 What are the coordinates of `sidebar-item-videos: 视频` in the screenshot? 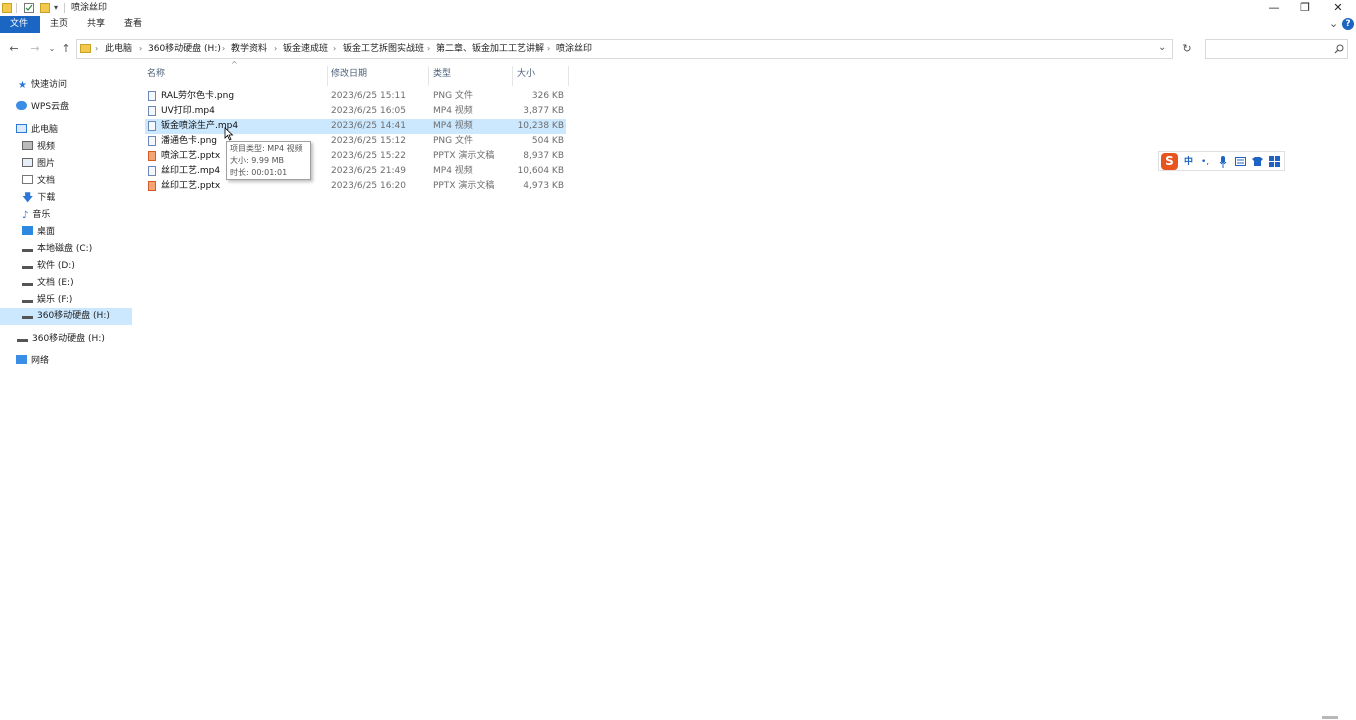 It's located at (38, 147).